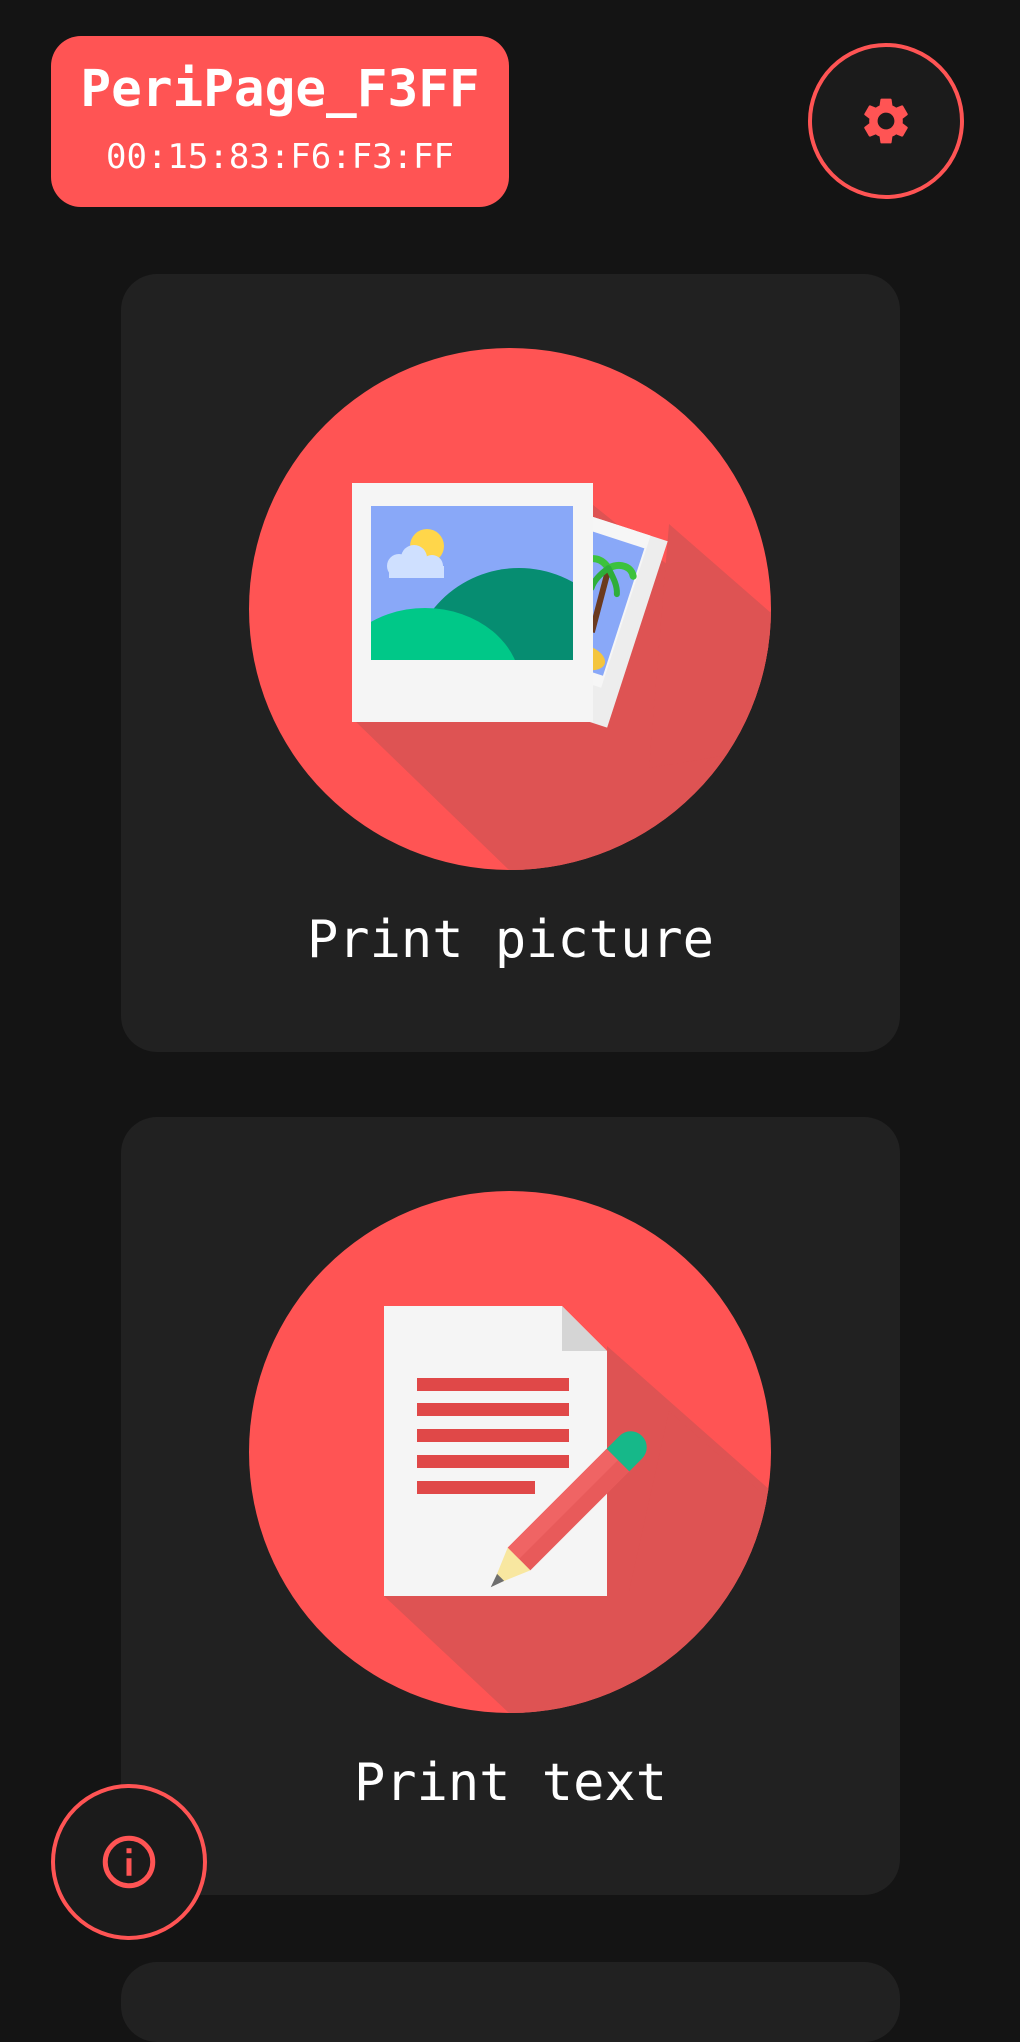 This screenshot has width=1020, height=2042. What do you see at coordinates (510, 2002) in the screenshot?
I see `next-card` at bounding box center [510, 2002].